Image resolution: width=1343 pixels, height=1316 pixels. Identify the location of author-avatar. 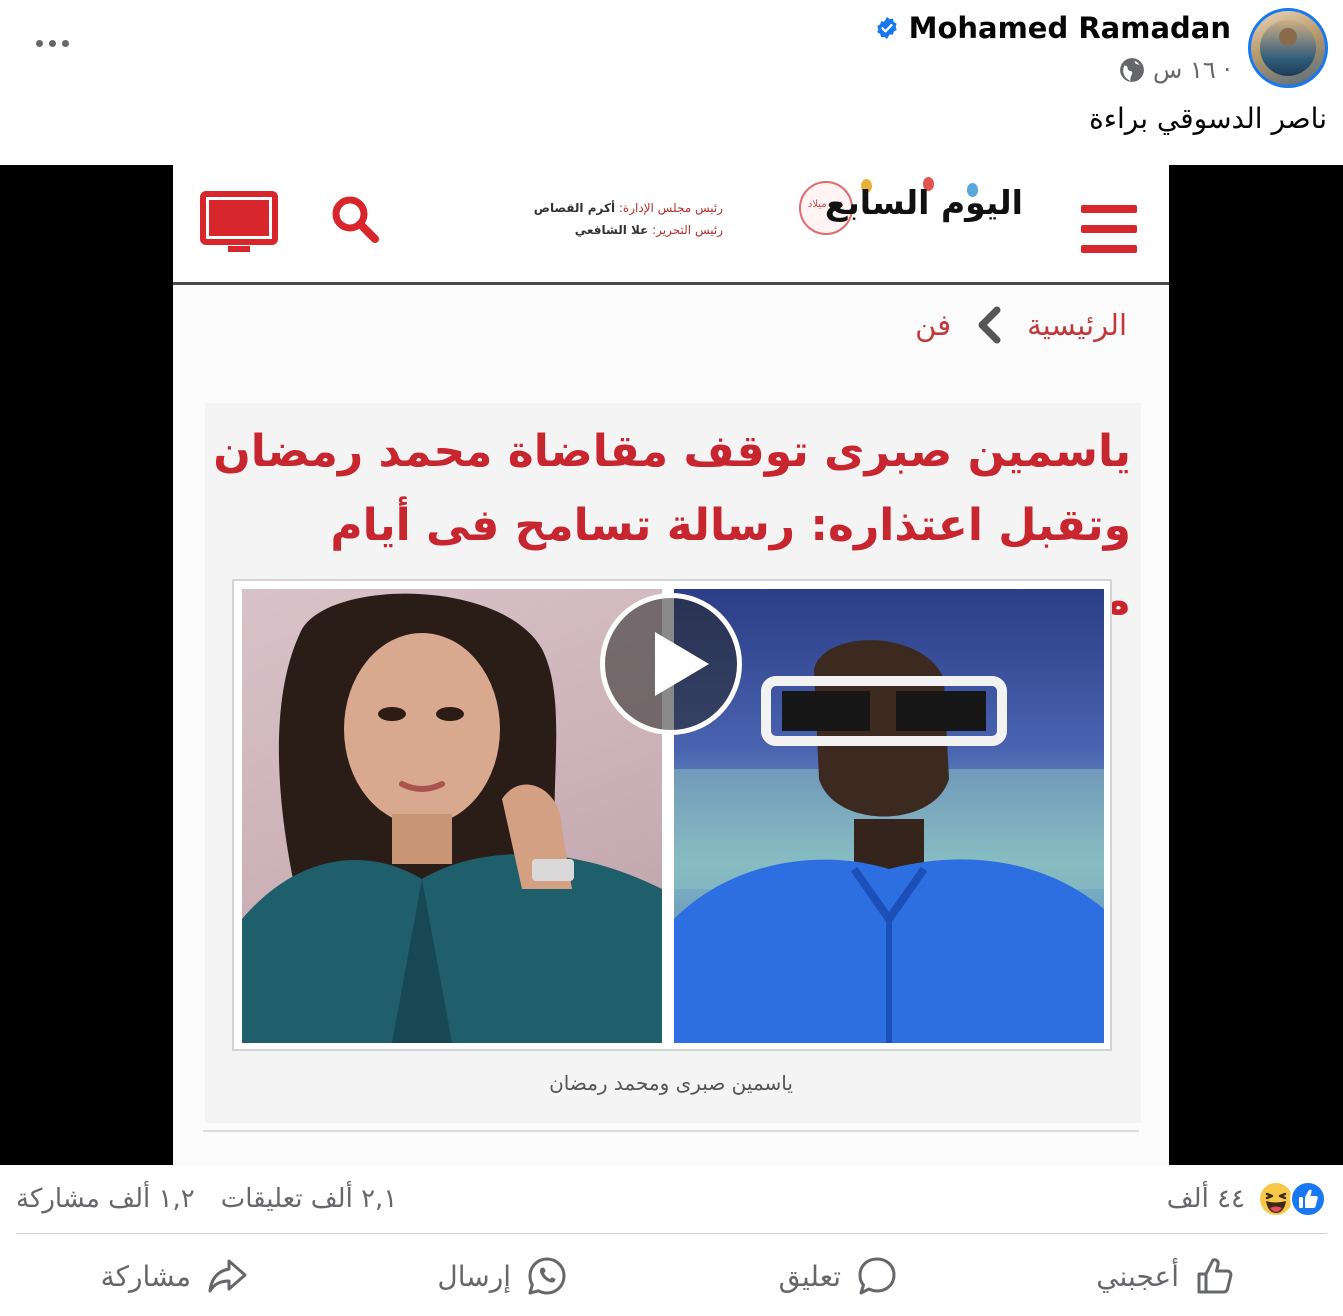
(1288, 48).